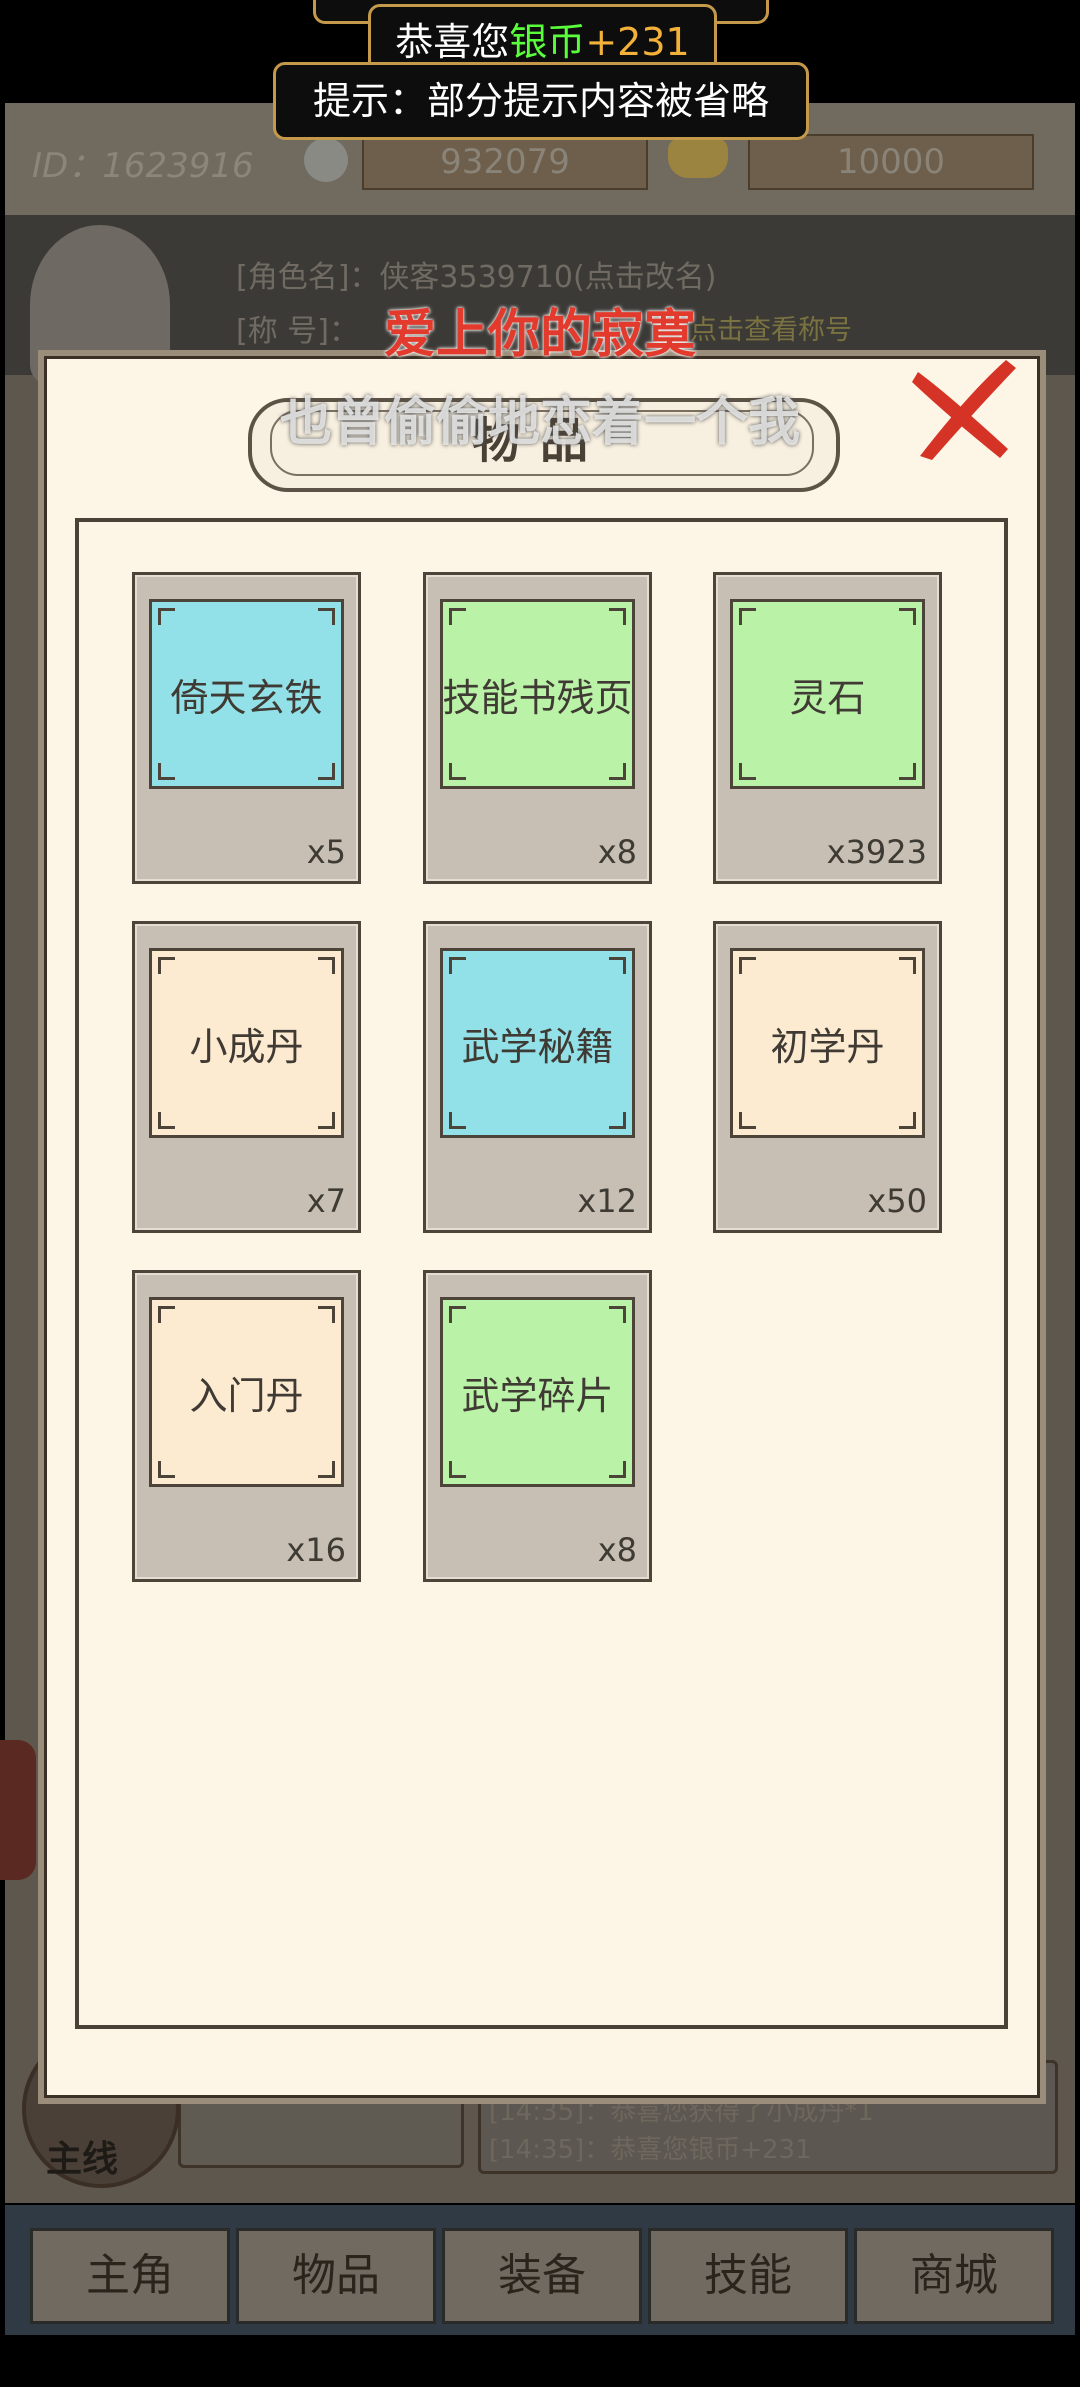 This screenshot has height=2387, width=1080. I want to click on nav-hero-button: 主角, so click(130, 2276).